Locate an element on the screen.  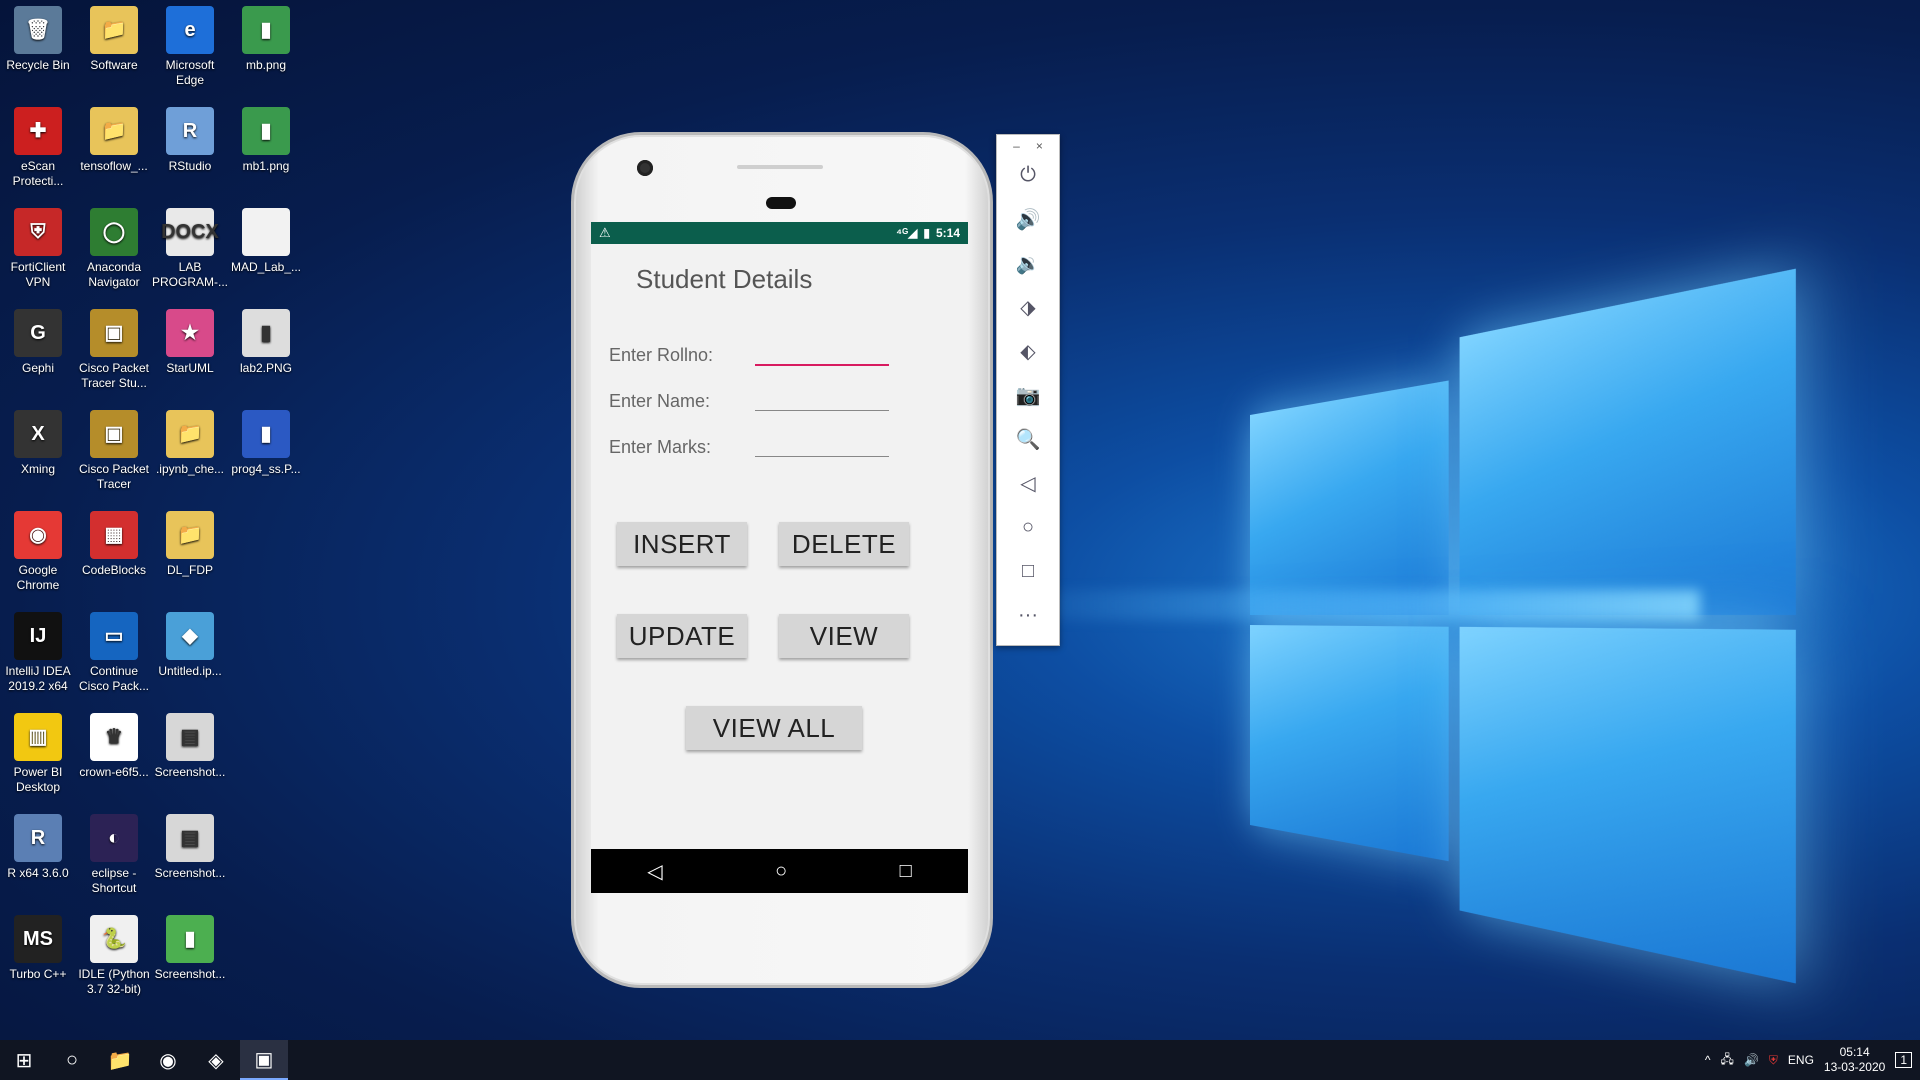
sensor is located at coordinates (781, 203).